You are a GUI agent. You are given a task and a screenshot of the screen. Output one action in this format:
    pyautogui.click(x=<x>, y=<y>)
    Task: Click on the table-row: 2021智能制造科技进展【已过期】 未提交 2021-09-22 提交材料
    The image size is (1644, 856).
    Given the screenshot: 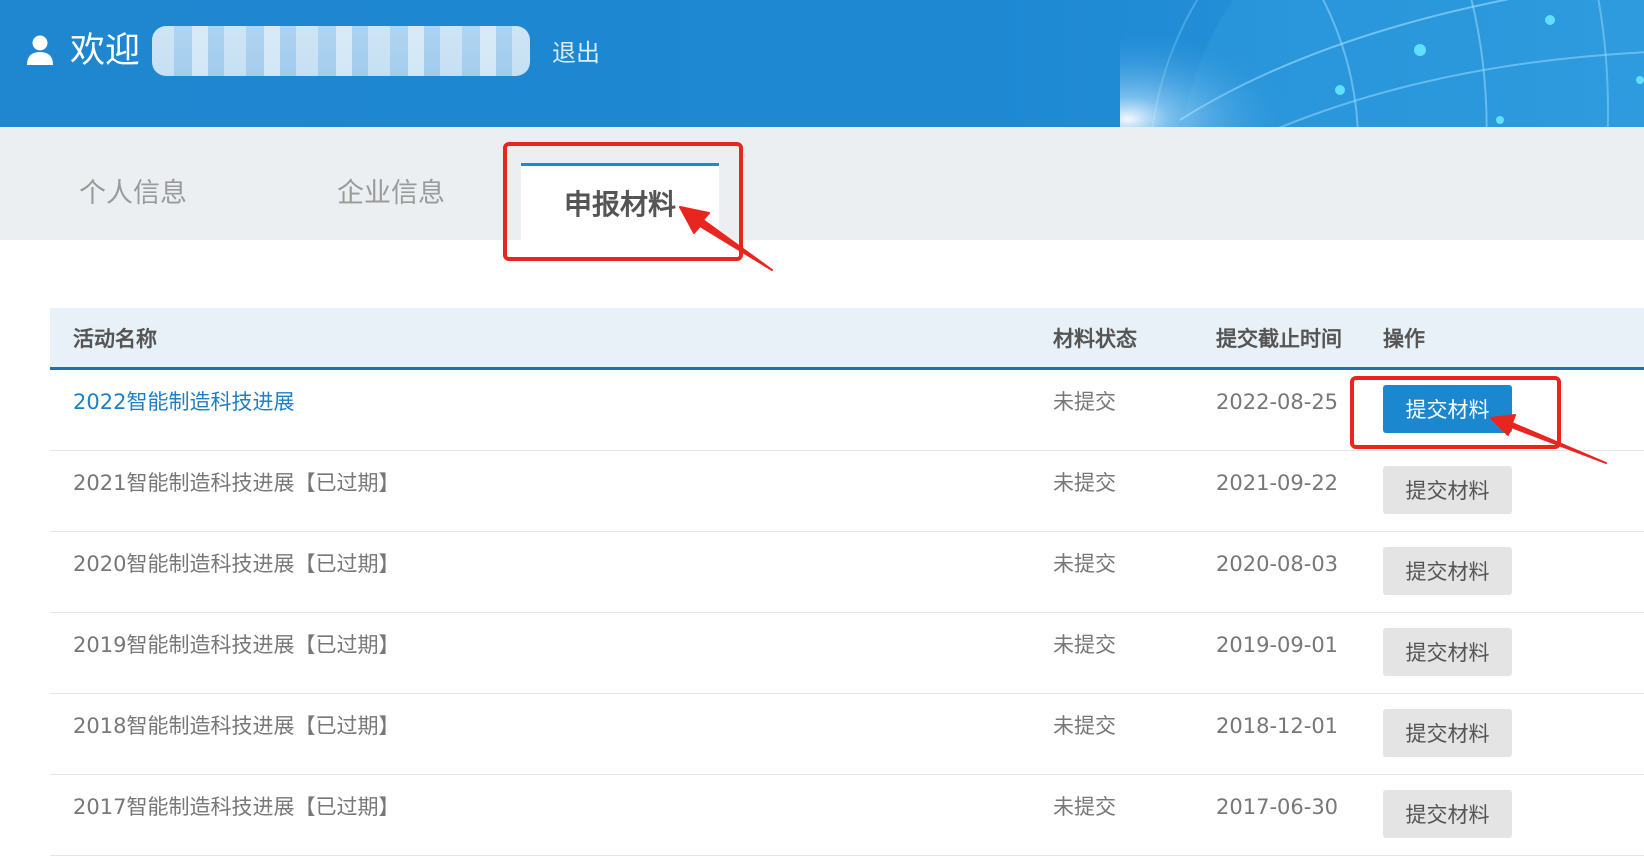 What is the action you would take?
    pyautogui.click(x=847, y=491)
    